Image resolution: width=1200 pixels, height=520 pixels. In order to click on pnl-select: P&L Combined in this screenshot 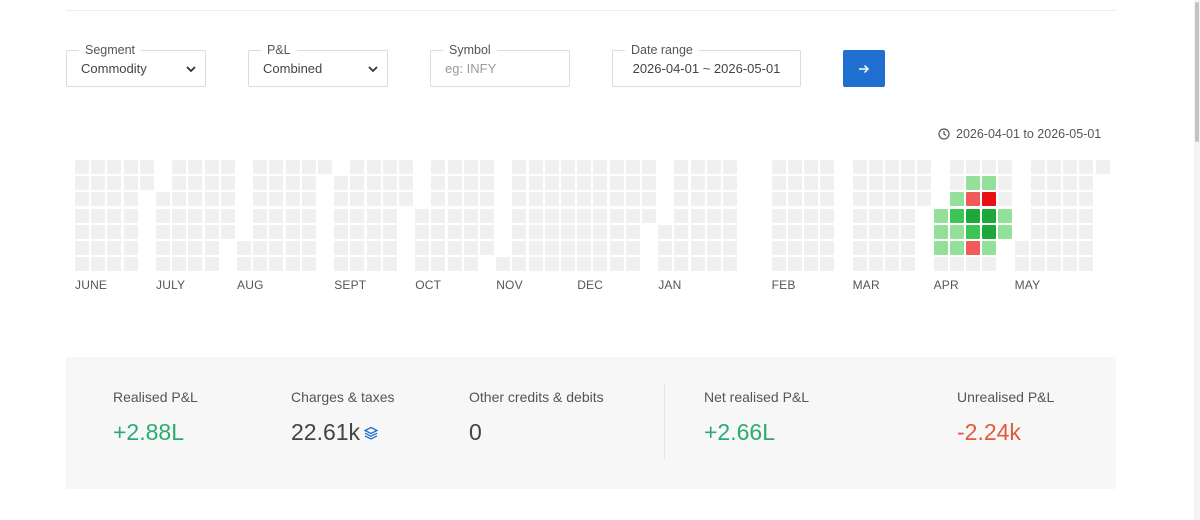, I will do `click(318, 65)`.